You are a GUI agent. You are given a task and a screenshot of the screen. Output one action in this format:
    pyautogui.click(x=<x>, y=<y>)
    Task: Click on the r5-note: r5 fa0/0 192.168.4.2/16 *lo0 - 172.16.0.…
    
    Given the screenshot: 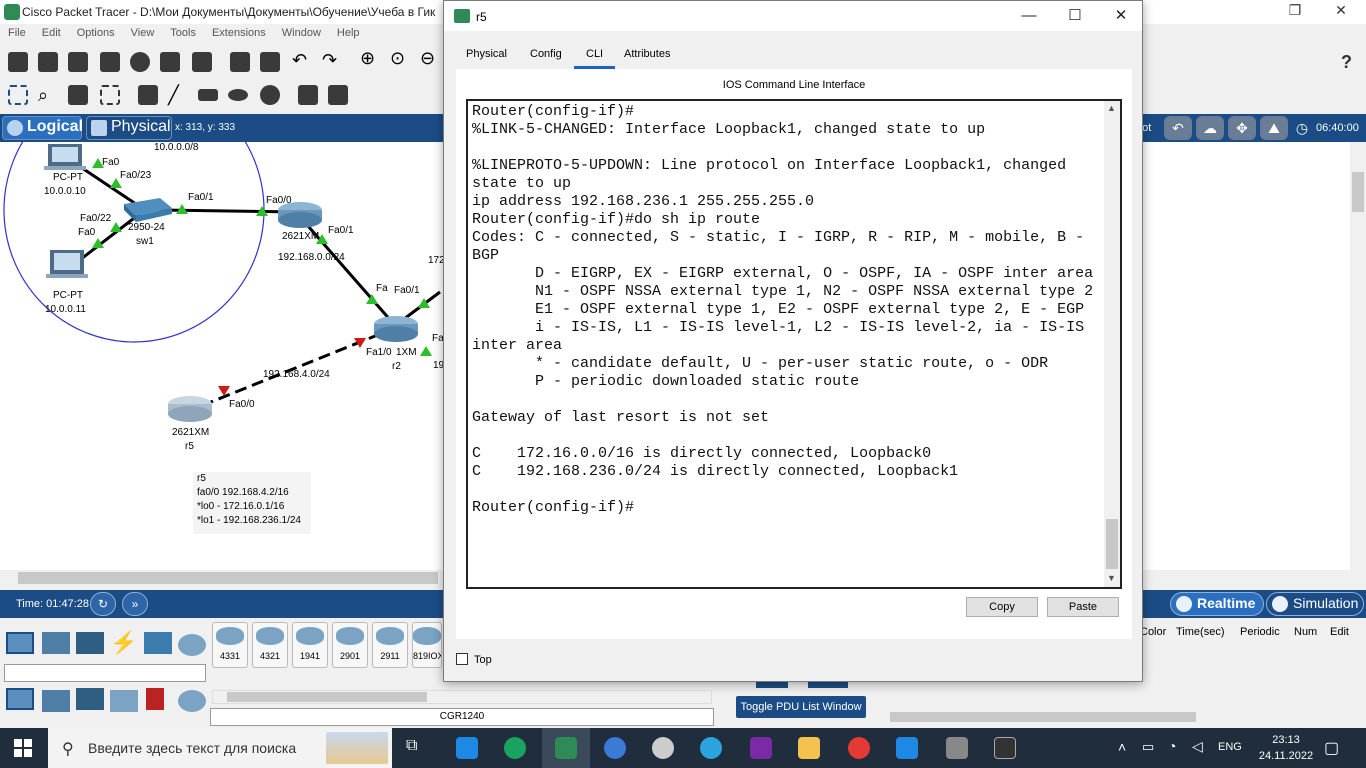 What is the action you would take?
    pyautogui.click(x=252, y=503)
    